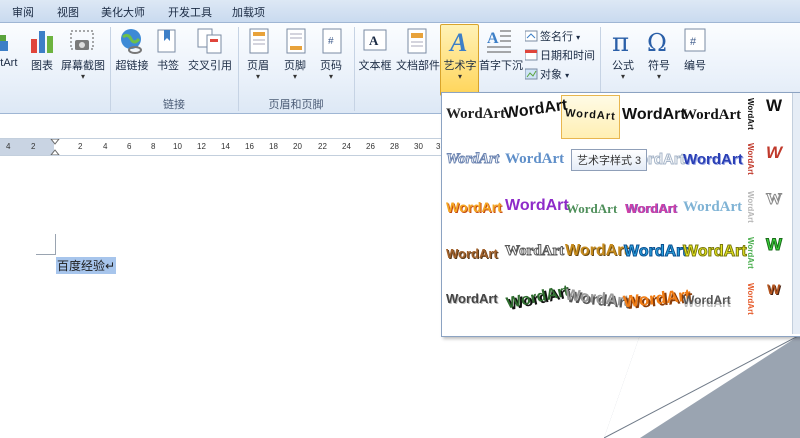 The width and height of the screenshot is (800, 438). Describe the element at coordinates (438, 146) in the screenshot. I see `ruler-tick: 3` at that location.